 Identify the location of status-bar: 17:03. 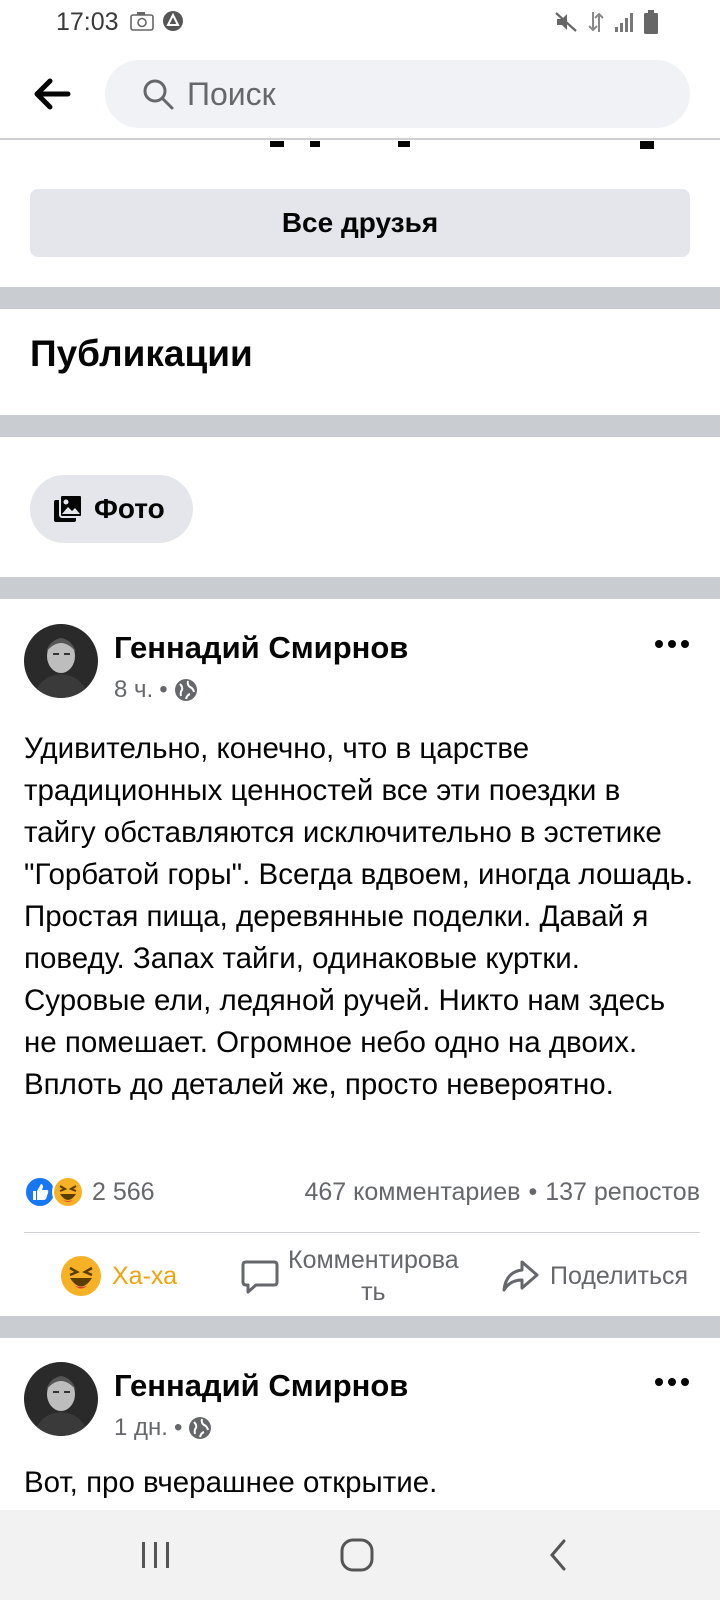
(360, 23).